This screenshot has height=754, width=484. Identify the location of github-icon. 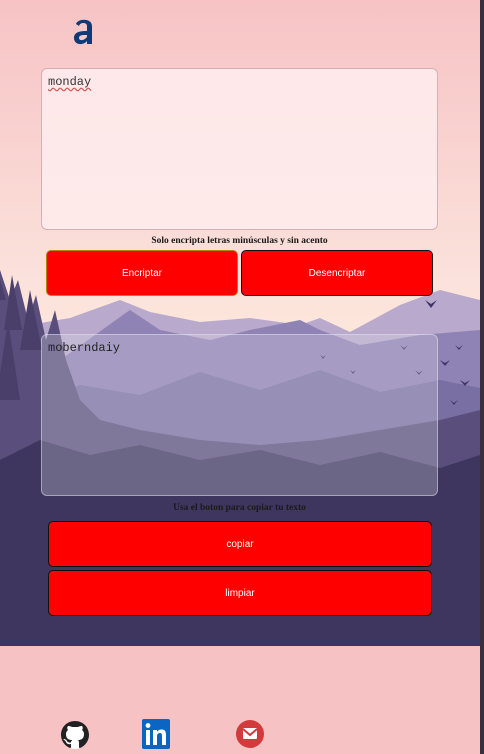
(75, 734).